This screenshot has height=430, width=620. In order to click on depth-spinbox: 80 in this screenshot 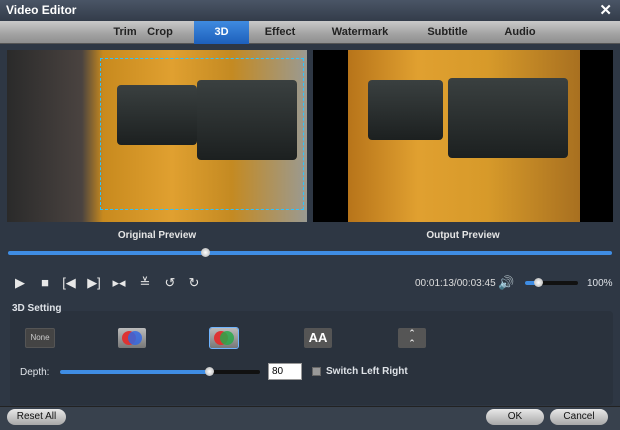, I will do `click(285, 371)`.